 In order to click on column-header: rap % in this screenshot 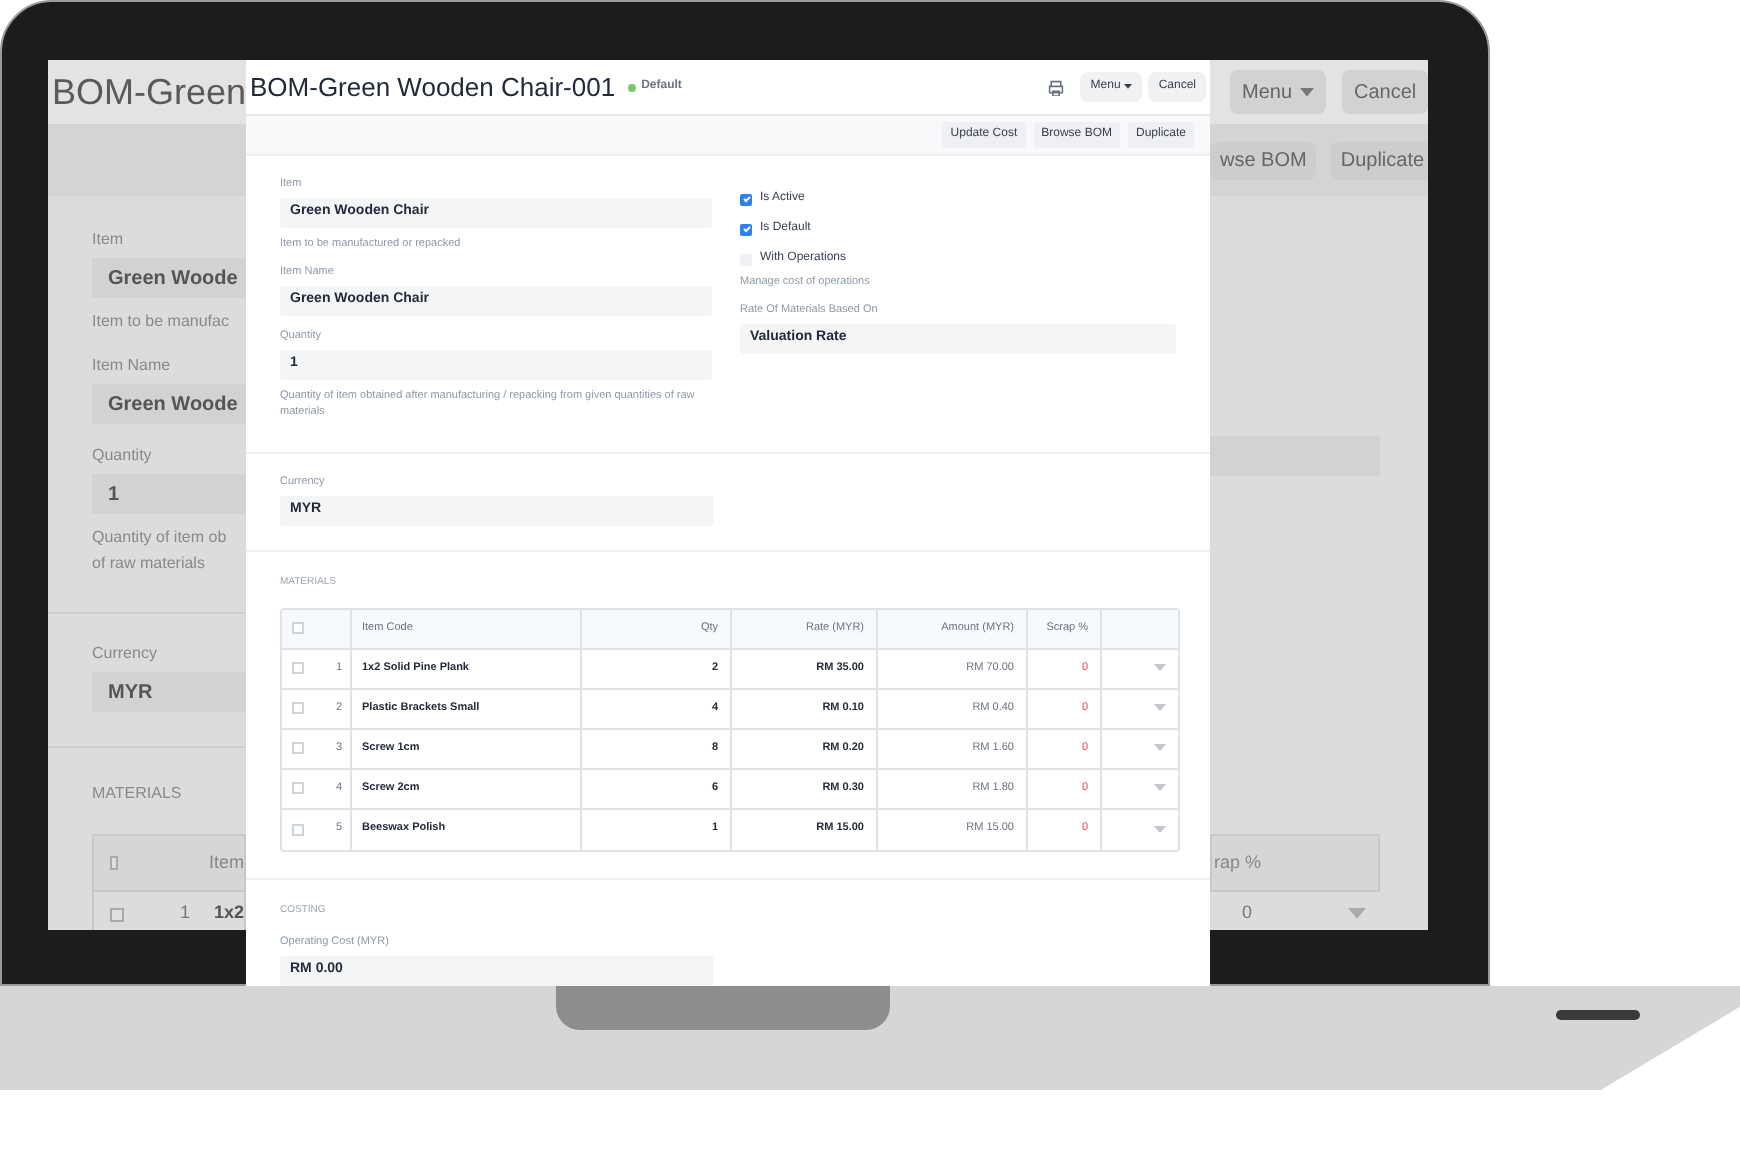, I will do `click(1238, 862)`.